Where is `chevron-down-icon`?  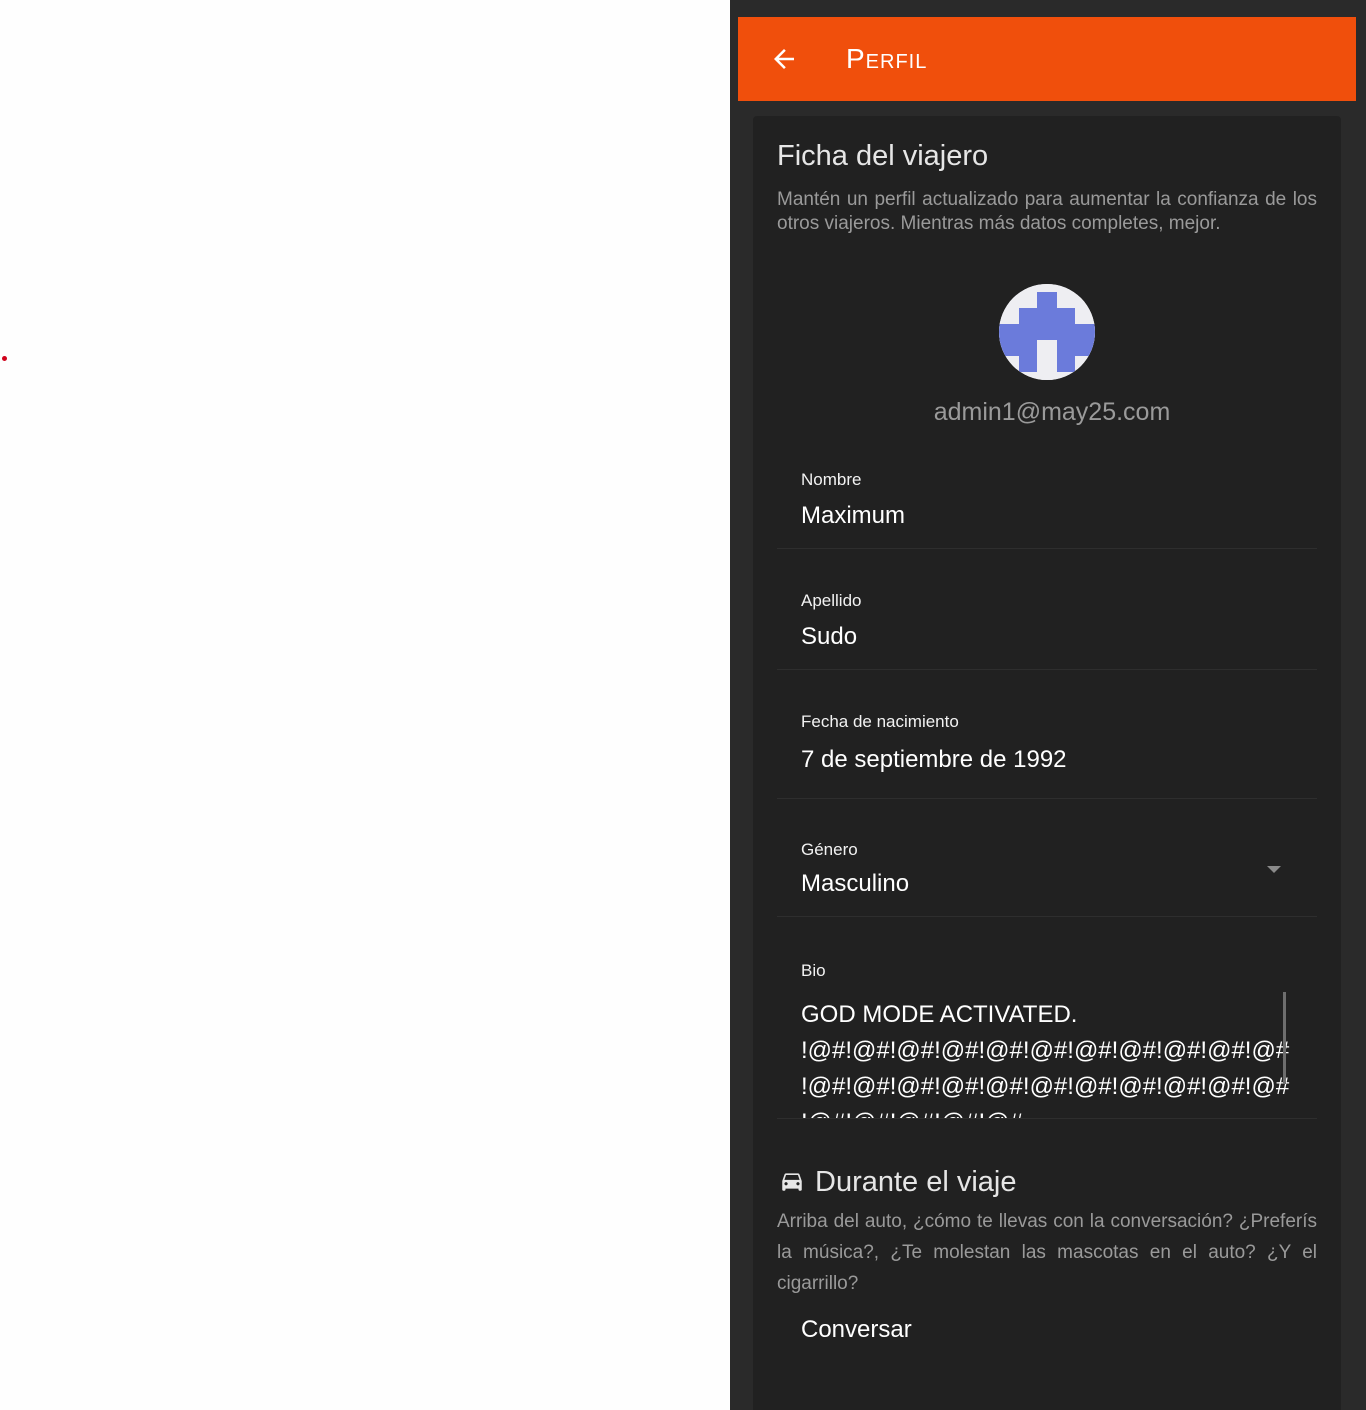 chevron-down-icon is located at coordinates (1274, 869).